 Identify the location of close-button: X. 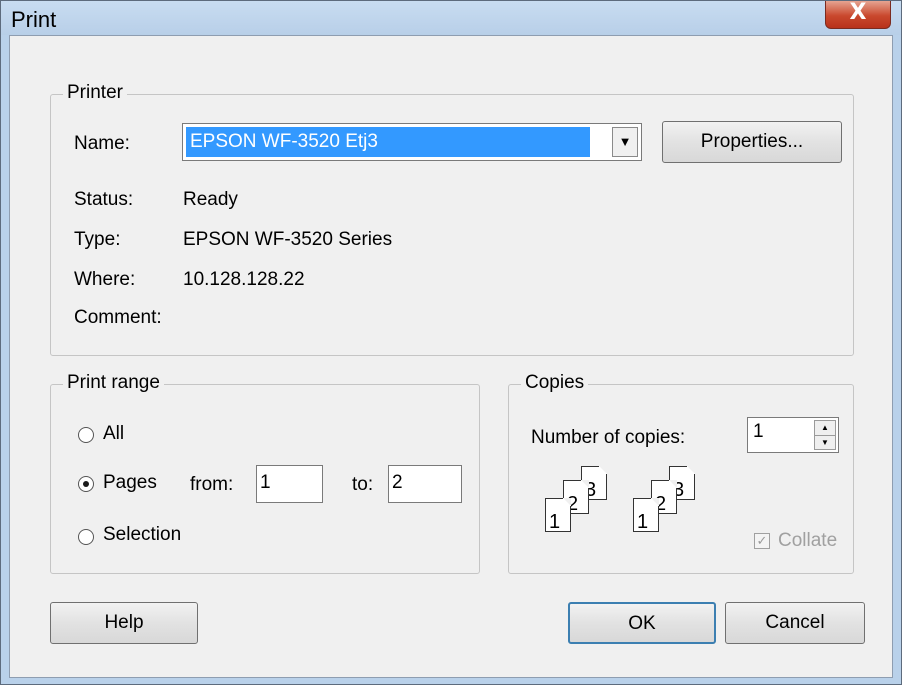
(858, 14).